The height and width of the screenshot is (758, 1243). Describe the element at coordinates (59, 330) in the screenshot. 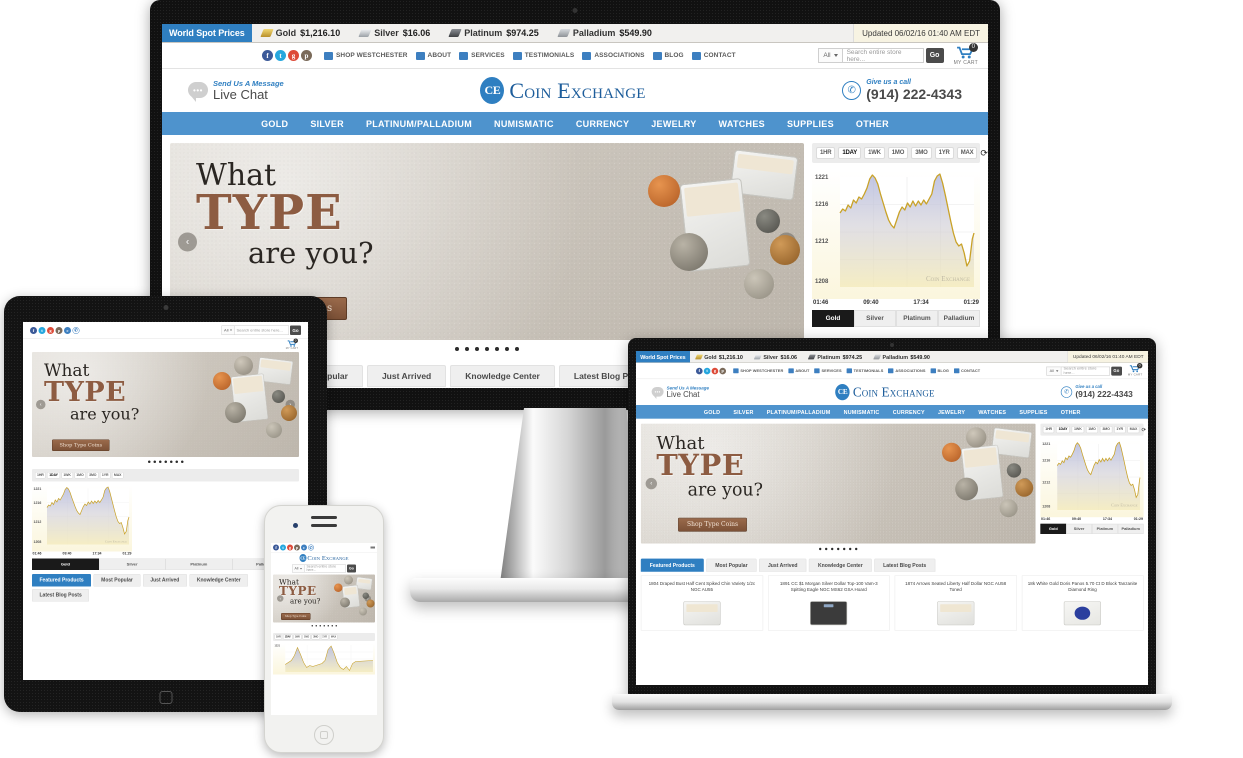

I see `pinterest-icon: p` at that location.